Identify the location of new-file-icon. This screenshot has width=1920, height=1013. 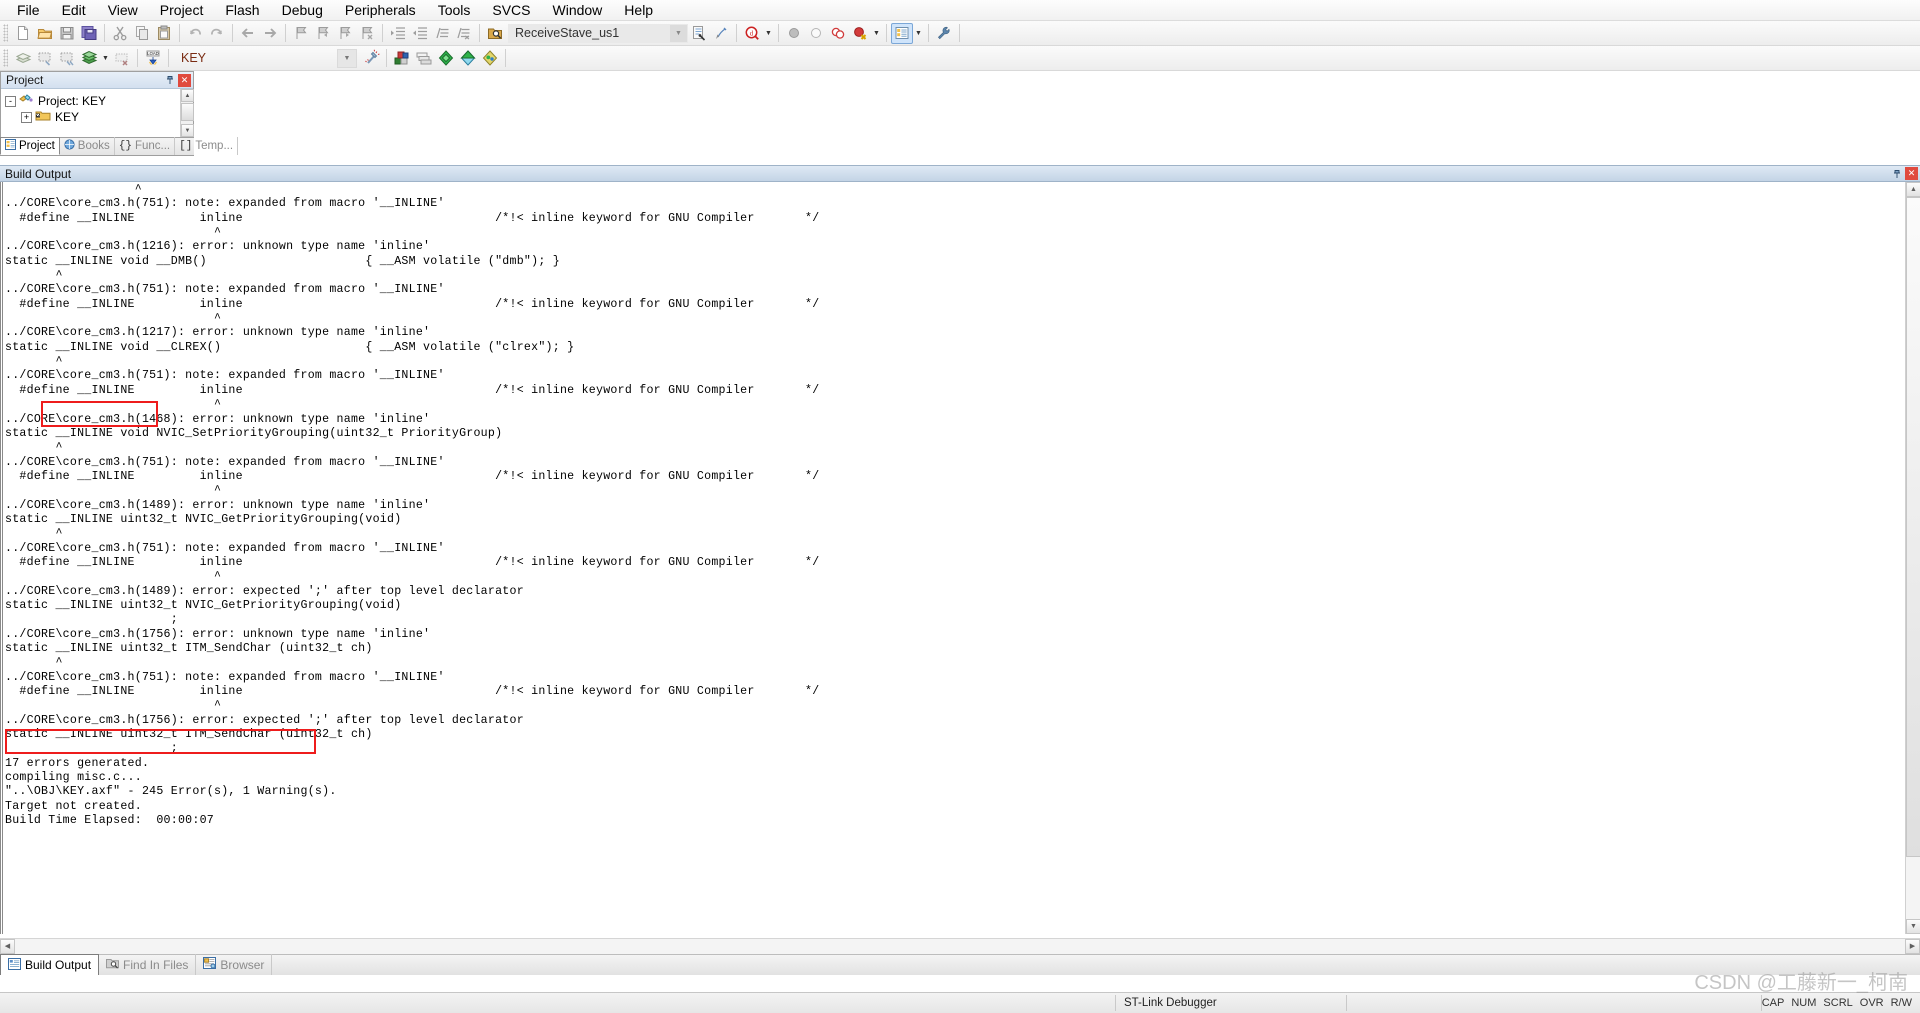
(23, 33).